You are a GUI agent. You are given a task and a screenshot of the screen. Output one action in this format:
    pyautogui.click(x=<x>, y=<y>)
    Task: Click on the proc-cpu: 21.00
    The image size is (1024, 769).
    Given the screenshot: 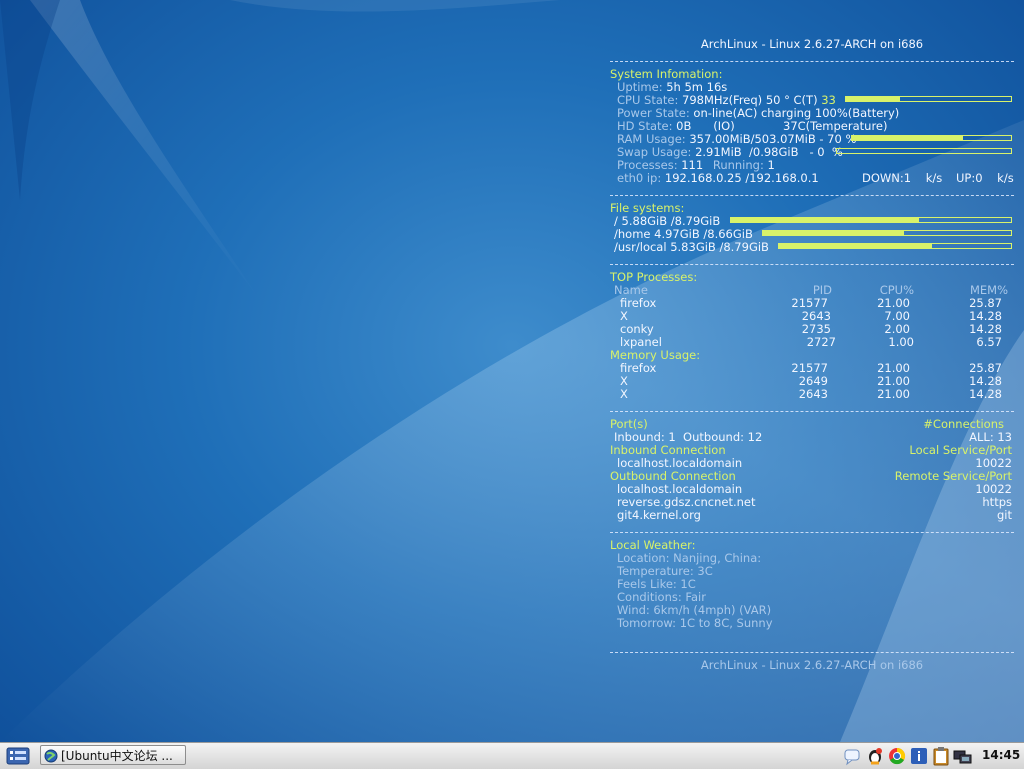 What is the action you would take?
    pyautogui.click(x=893, y=394)
    